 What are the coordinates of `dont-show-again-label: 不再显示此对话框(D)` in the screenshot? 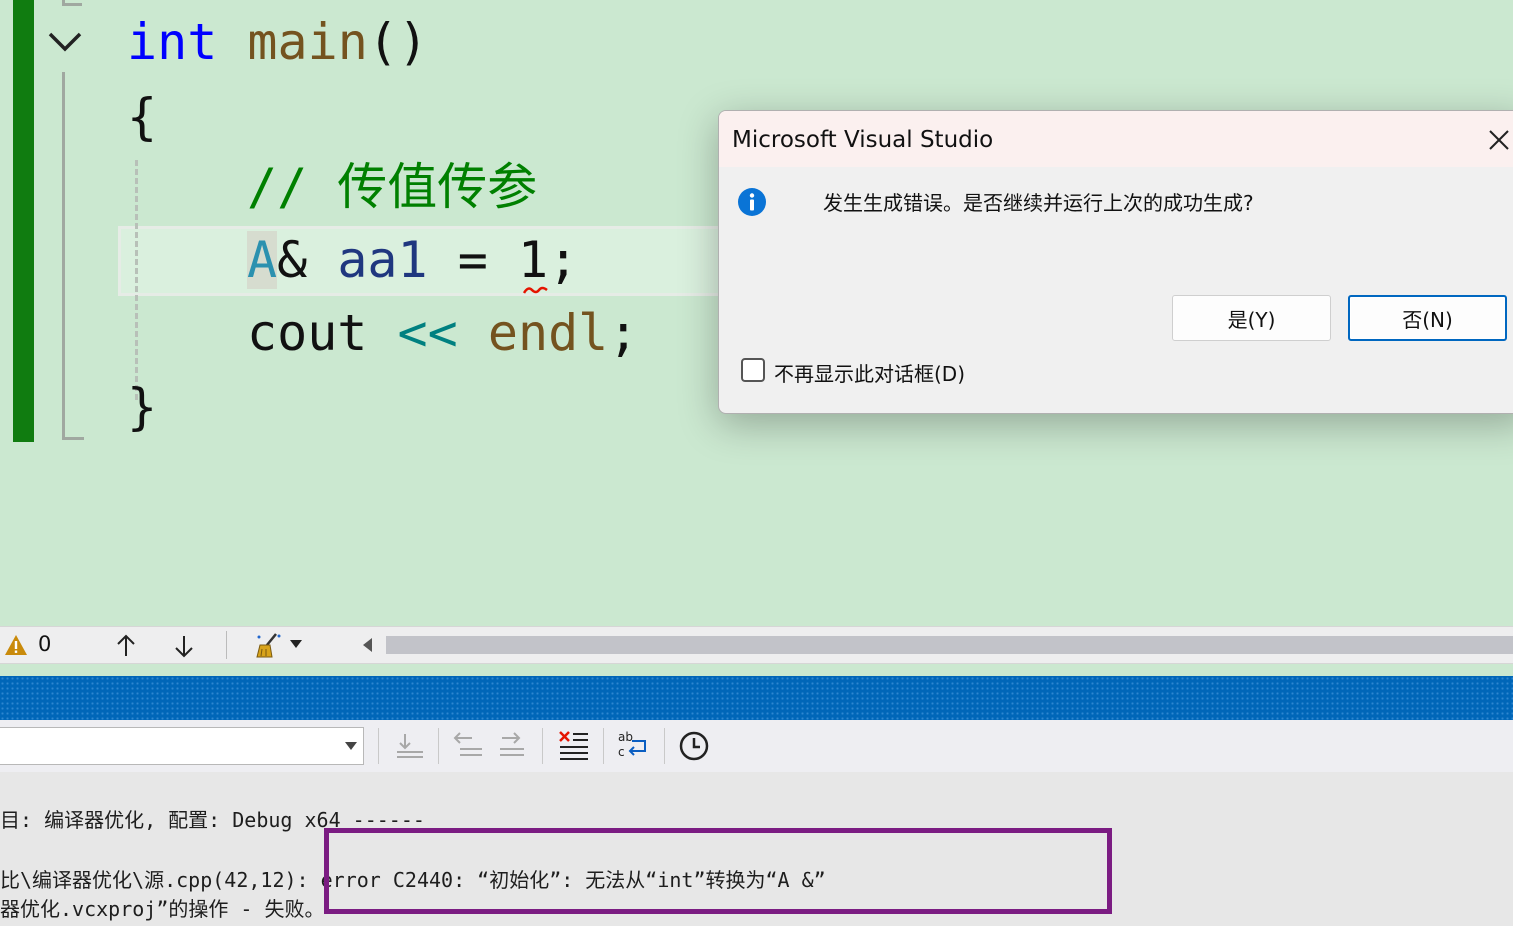 It's located at (869, 372).